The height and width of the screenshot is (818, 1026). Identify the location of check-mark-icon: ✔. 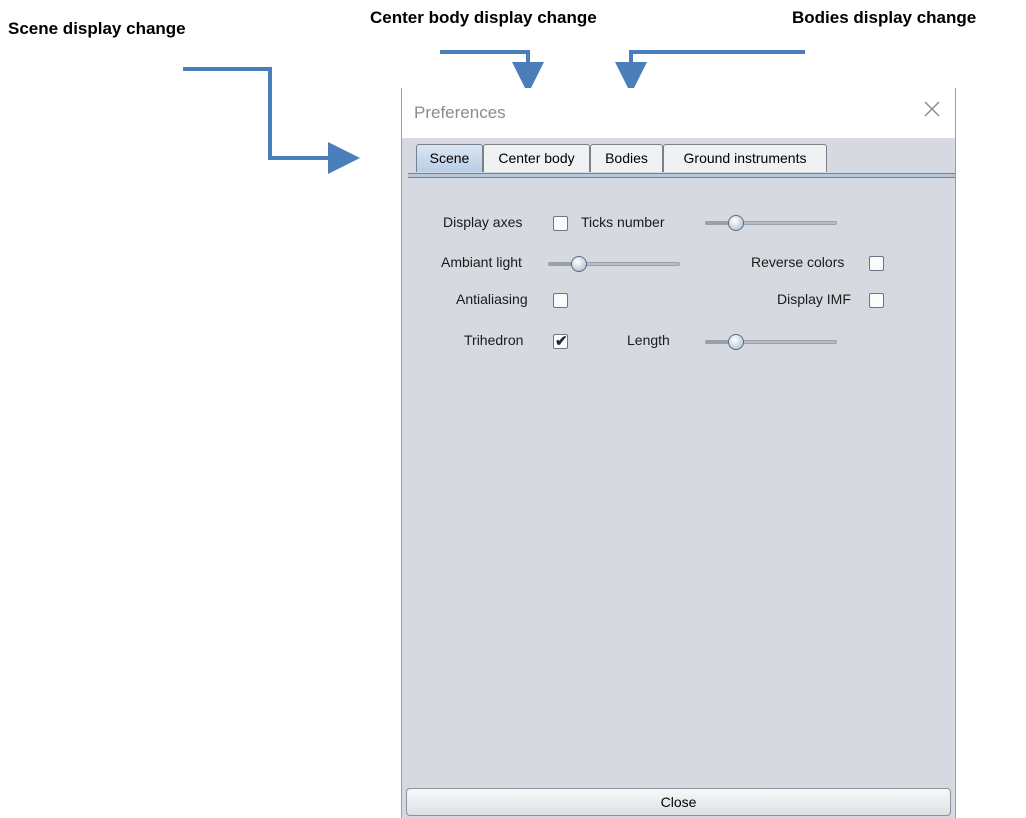
(561, 341).